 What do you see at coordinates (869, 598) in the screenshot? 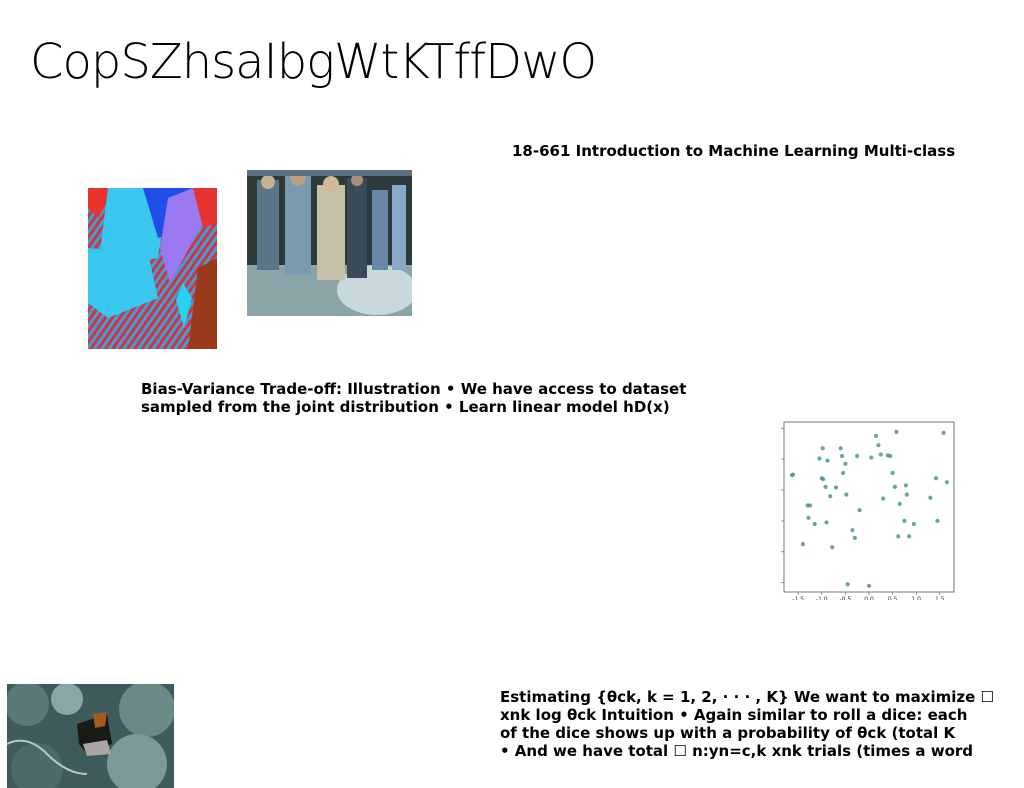
I see `x-tick-label: 0.0` at bounding box center [869, 598].